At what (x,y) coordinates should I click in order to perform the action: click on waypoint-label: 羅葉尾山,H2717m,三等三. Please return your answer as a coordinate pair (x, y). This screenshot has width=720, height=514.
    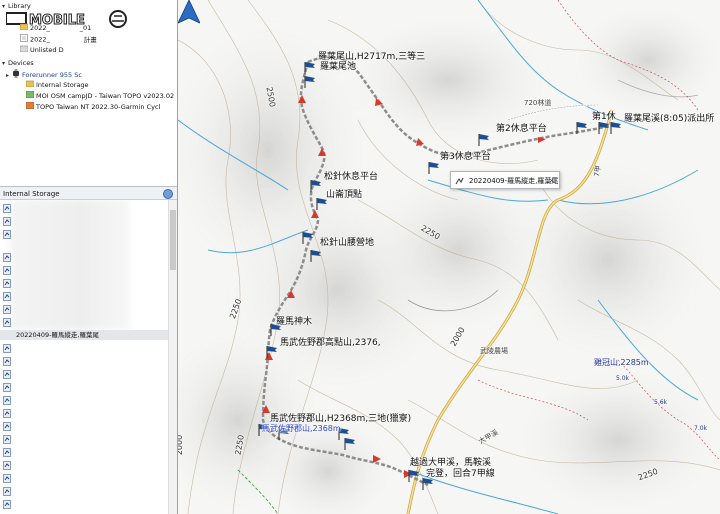
    Looking at the image, I should click on (371, 57).